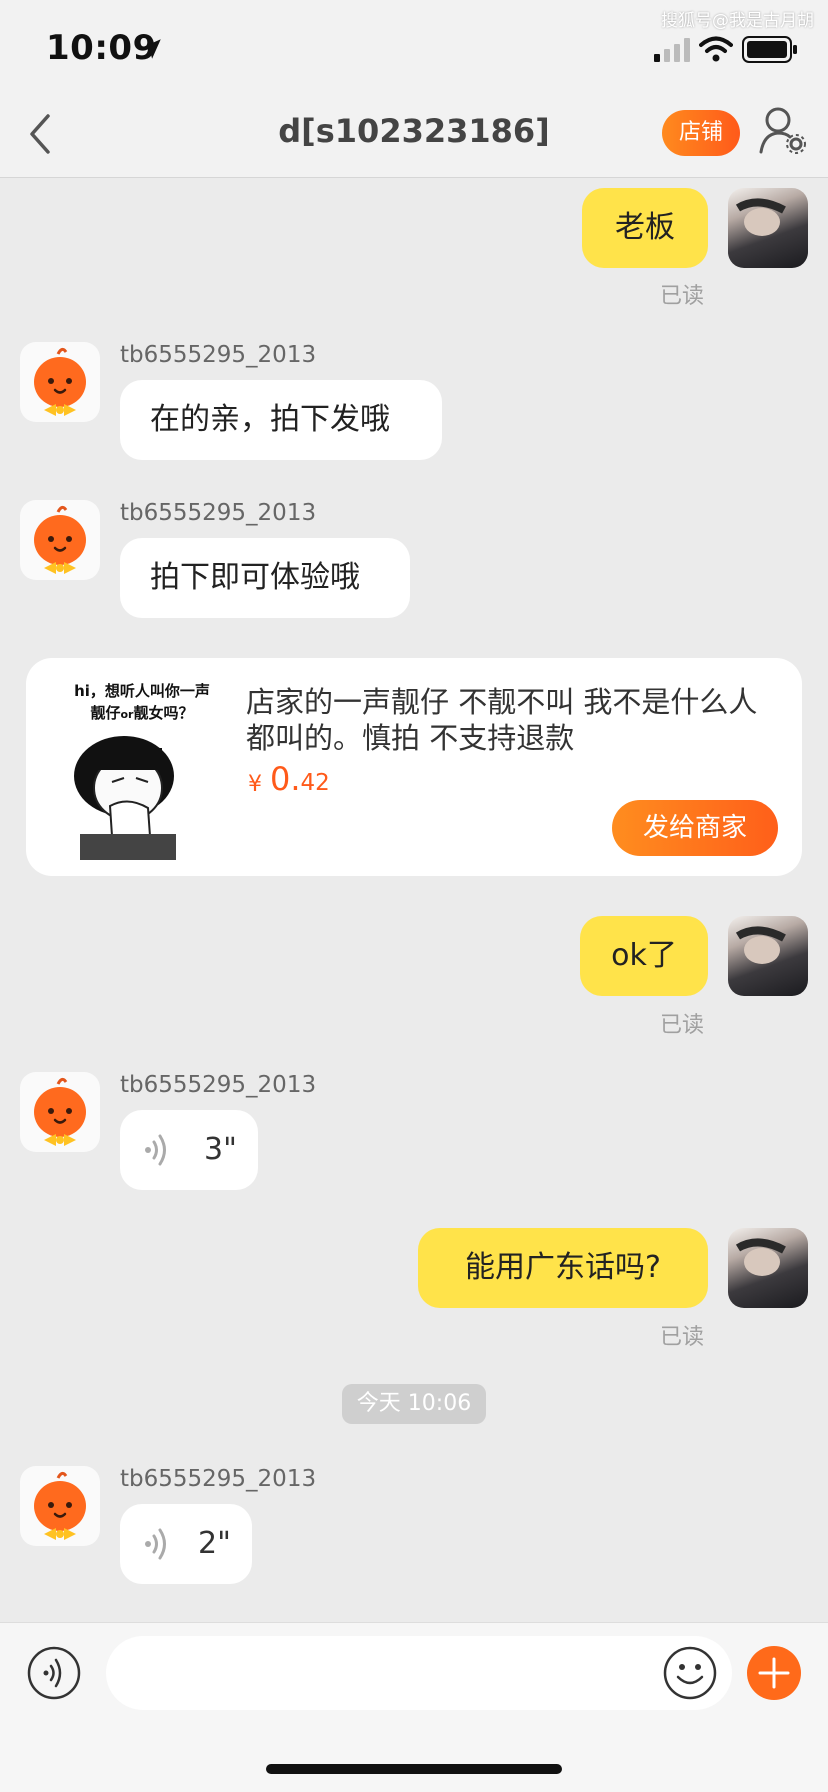  What do you see at coordinates (220, 1149) in the screenshot?
I see `voice-duration: 3"` at bounding box center [220, 1149].